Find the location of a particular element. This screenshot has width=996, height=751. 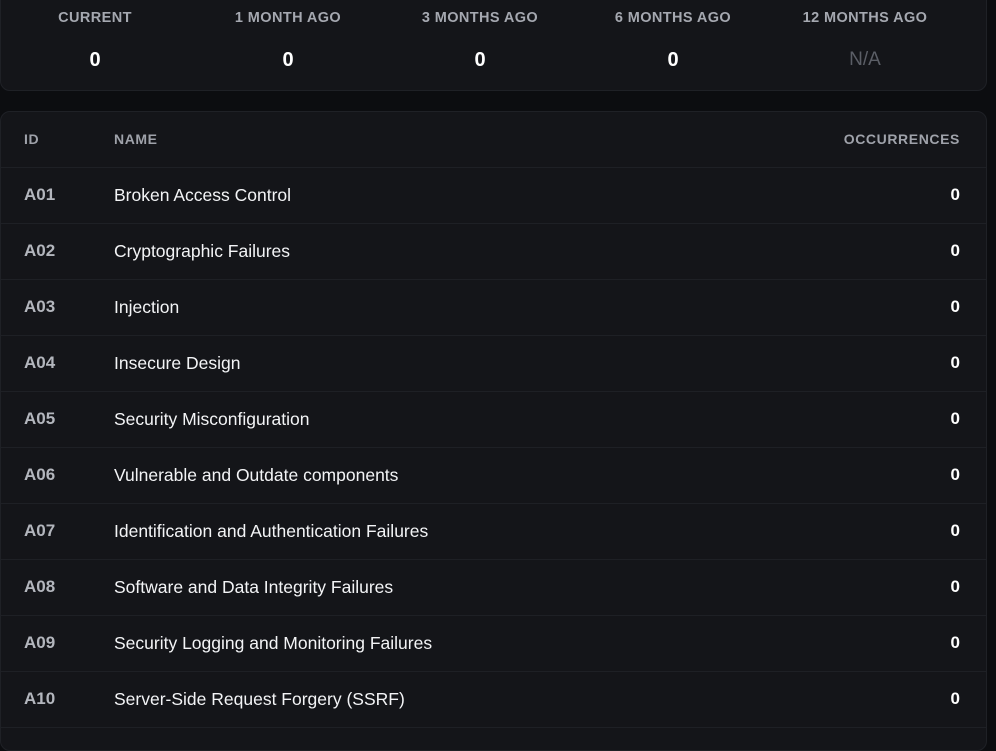

row-id: A10 is located at coordinates (40, 698).